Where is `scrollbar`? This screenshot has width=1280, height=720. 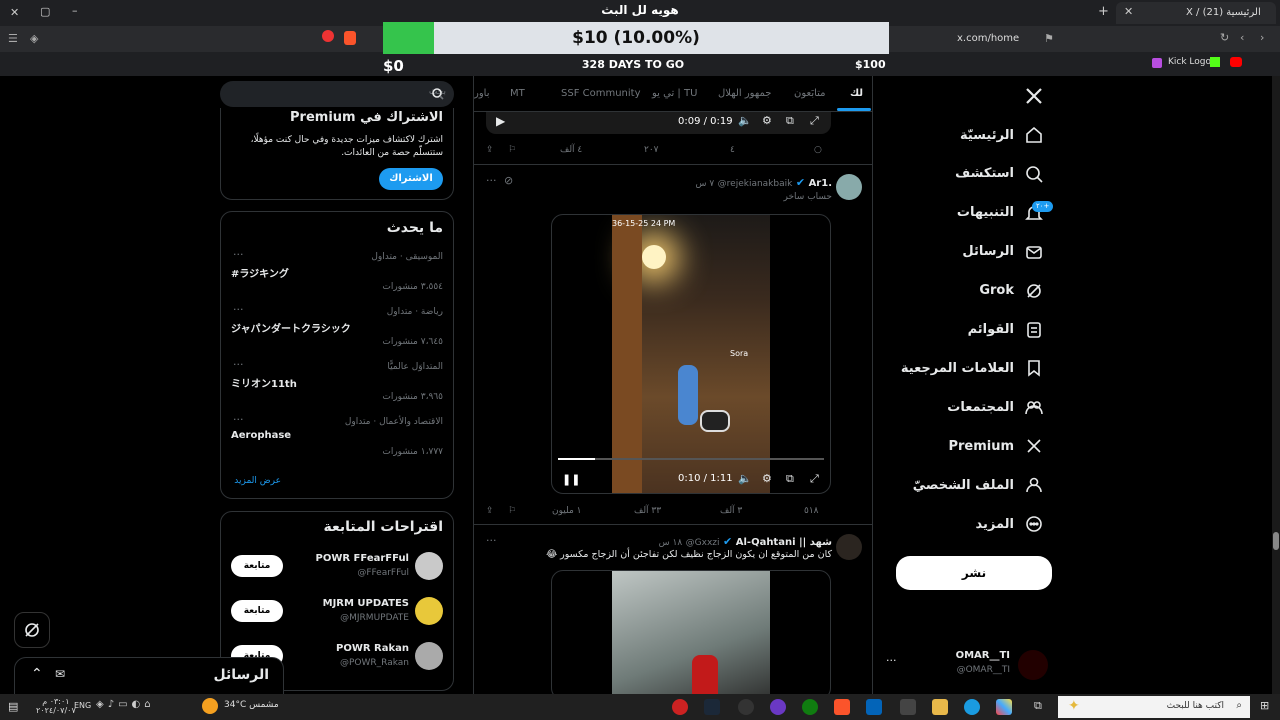
scrollbar is located at coordinates (1276, 385).